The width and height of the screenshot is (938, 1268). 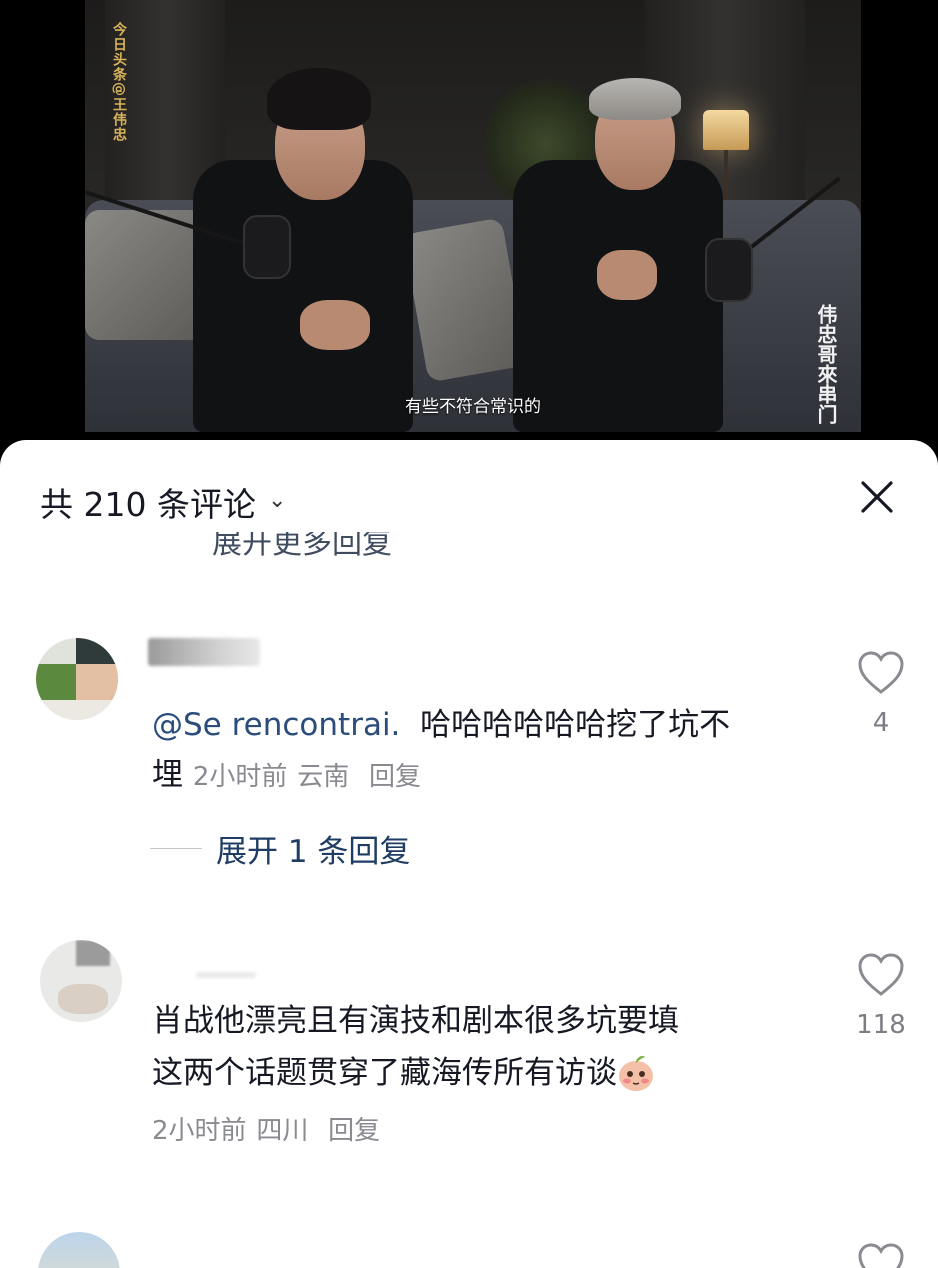 I want to click on comment-meta: 2小时前 四川 回复, so click(x=266, y=1130).